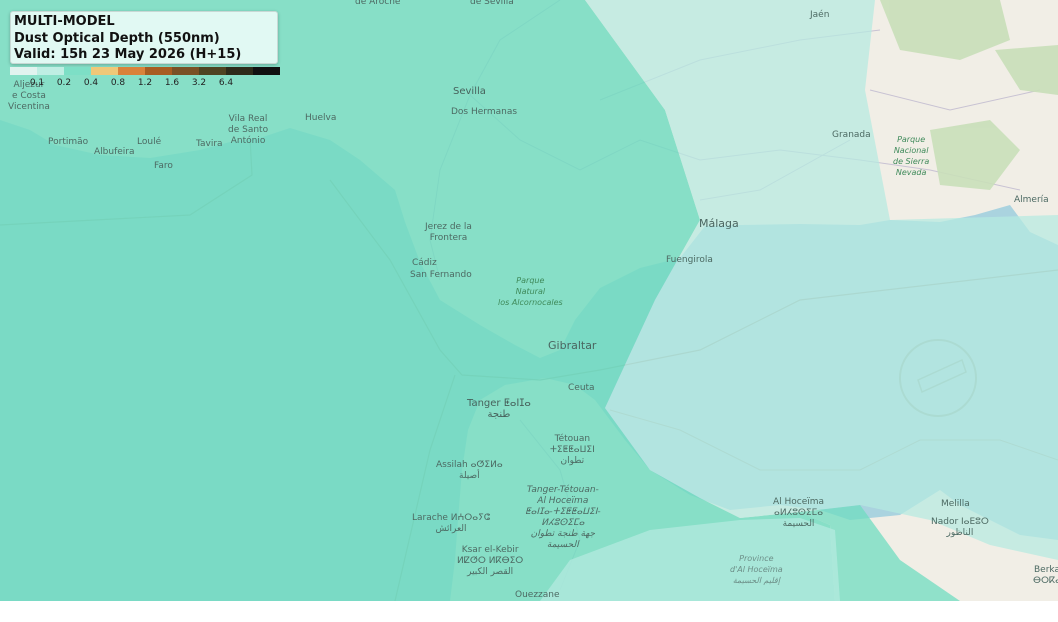 The image size is (1058, 622). I want to click on tetouan-line2: ⵜⵉⵟⵟⴰⵡⵉⵏ, so click(572, 450).